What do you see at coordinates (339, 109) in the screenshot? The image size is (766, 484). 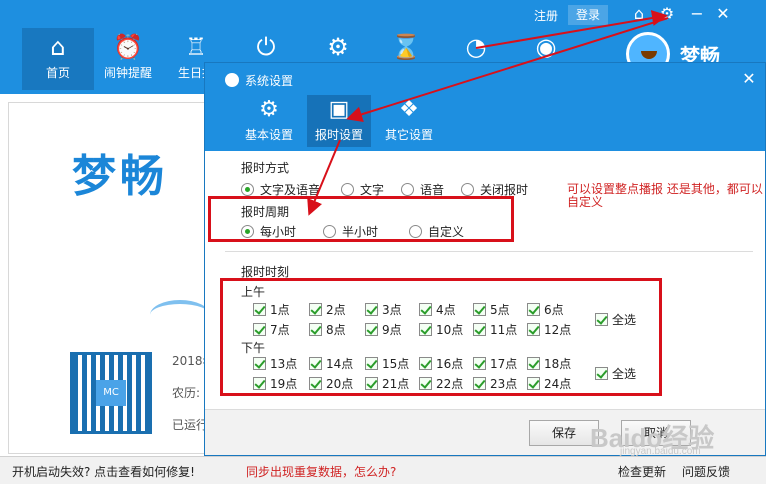 I see `cube-icon: ▣` at bounding box center [339, 109].